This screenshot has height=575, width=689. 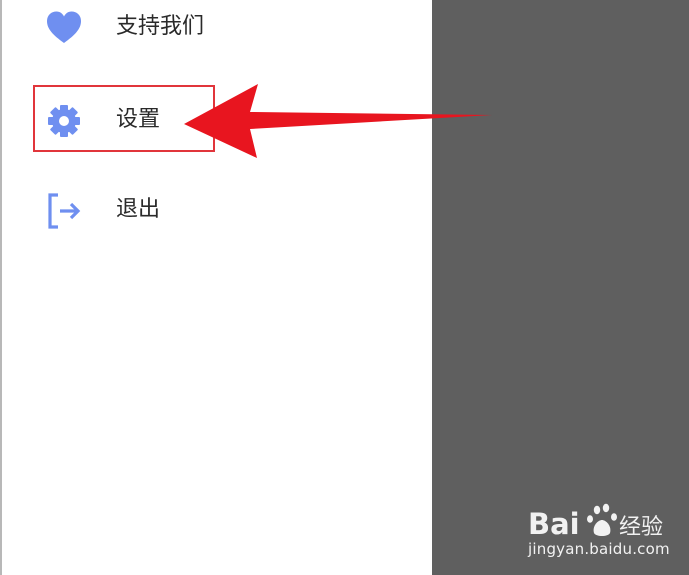 What do you see at coordinates (595, 521) in the screenshot?
I see `baidu-logo-icon: Bai 经验` at bounding box center [595, 521].